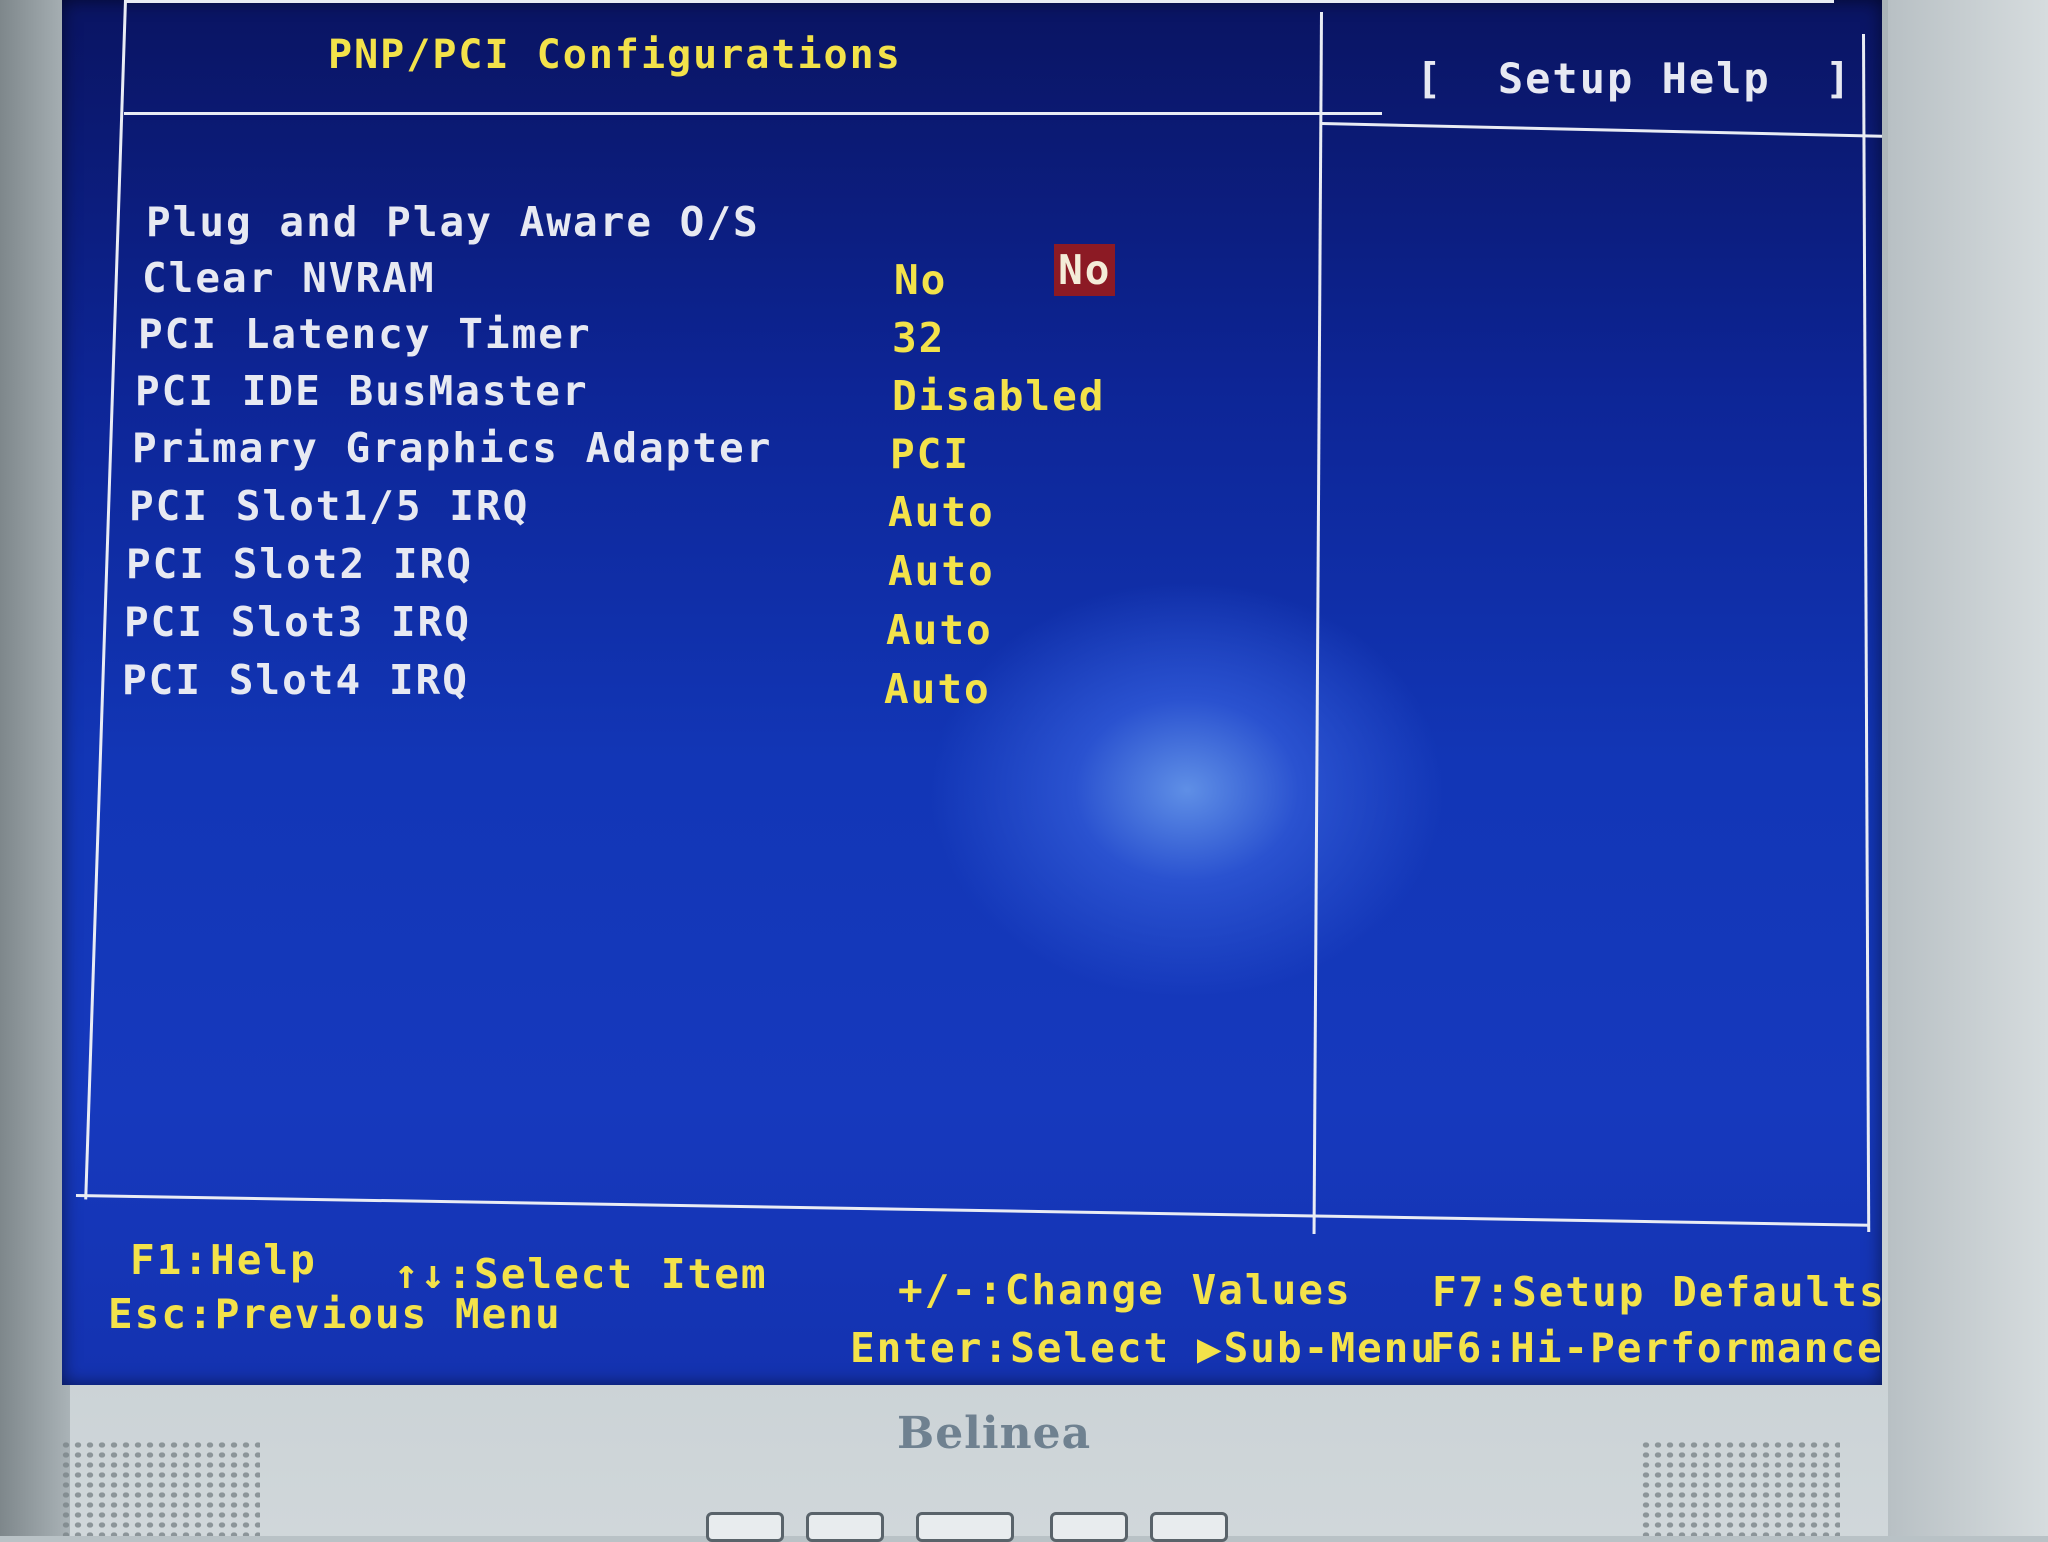 This screenshot has width=2048, height=1542. What do you see at coordinates (1656, 1348) in the screenshot?
I see `footer-f6-hi-performance: F6:Hi-Performance` at bounding box center [1656, 1348].